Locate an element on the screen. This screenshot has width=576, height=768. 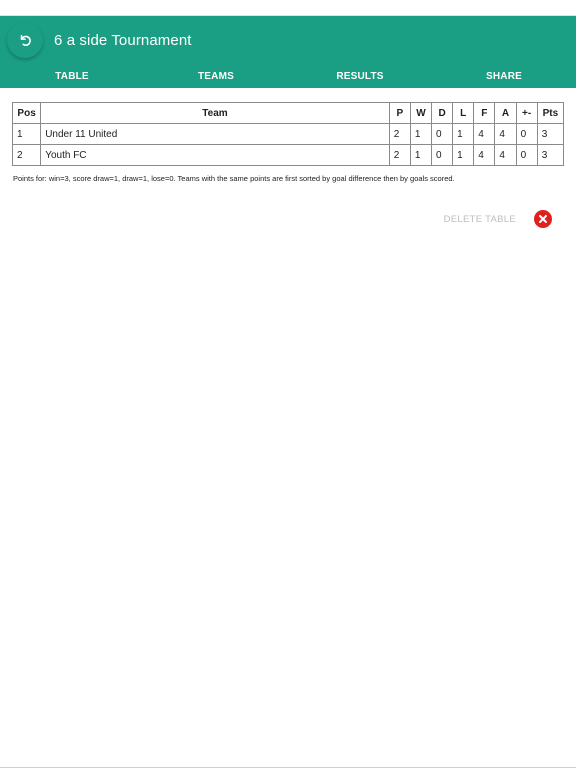
cell-pos: 2 is located at coordinates (26, 155).